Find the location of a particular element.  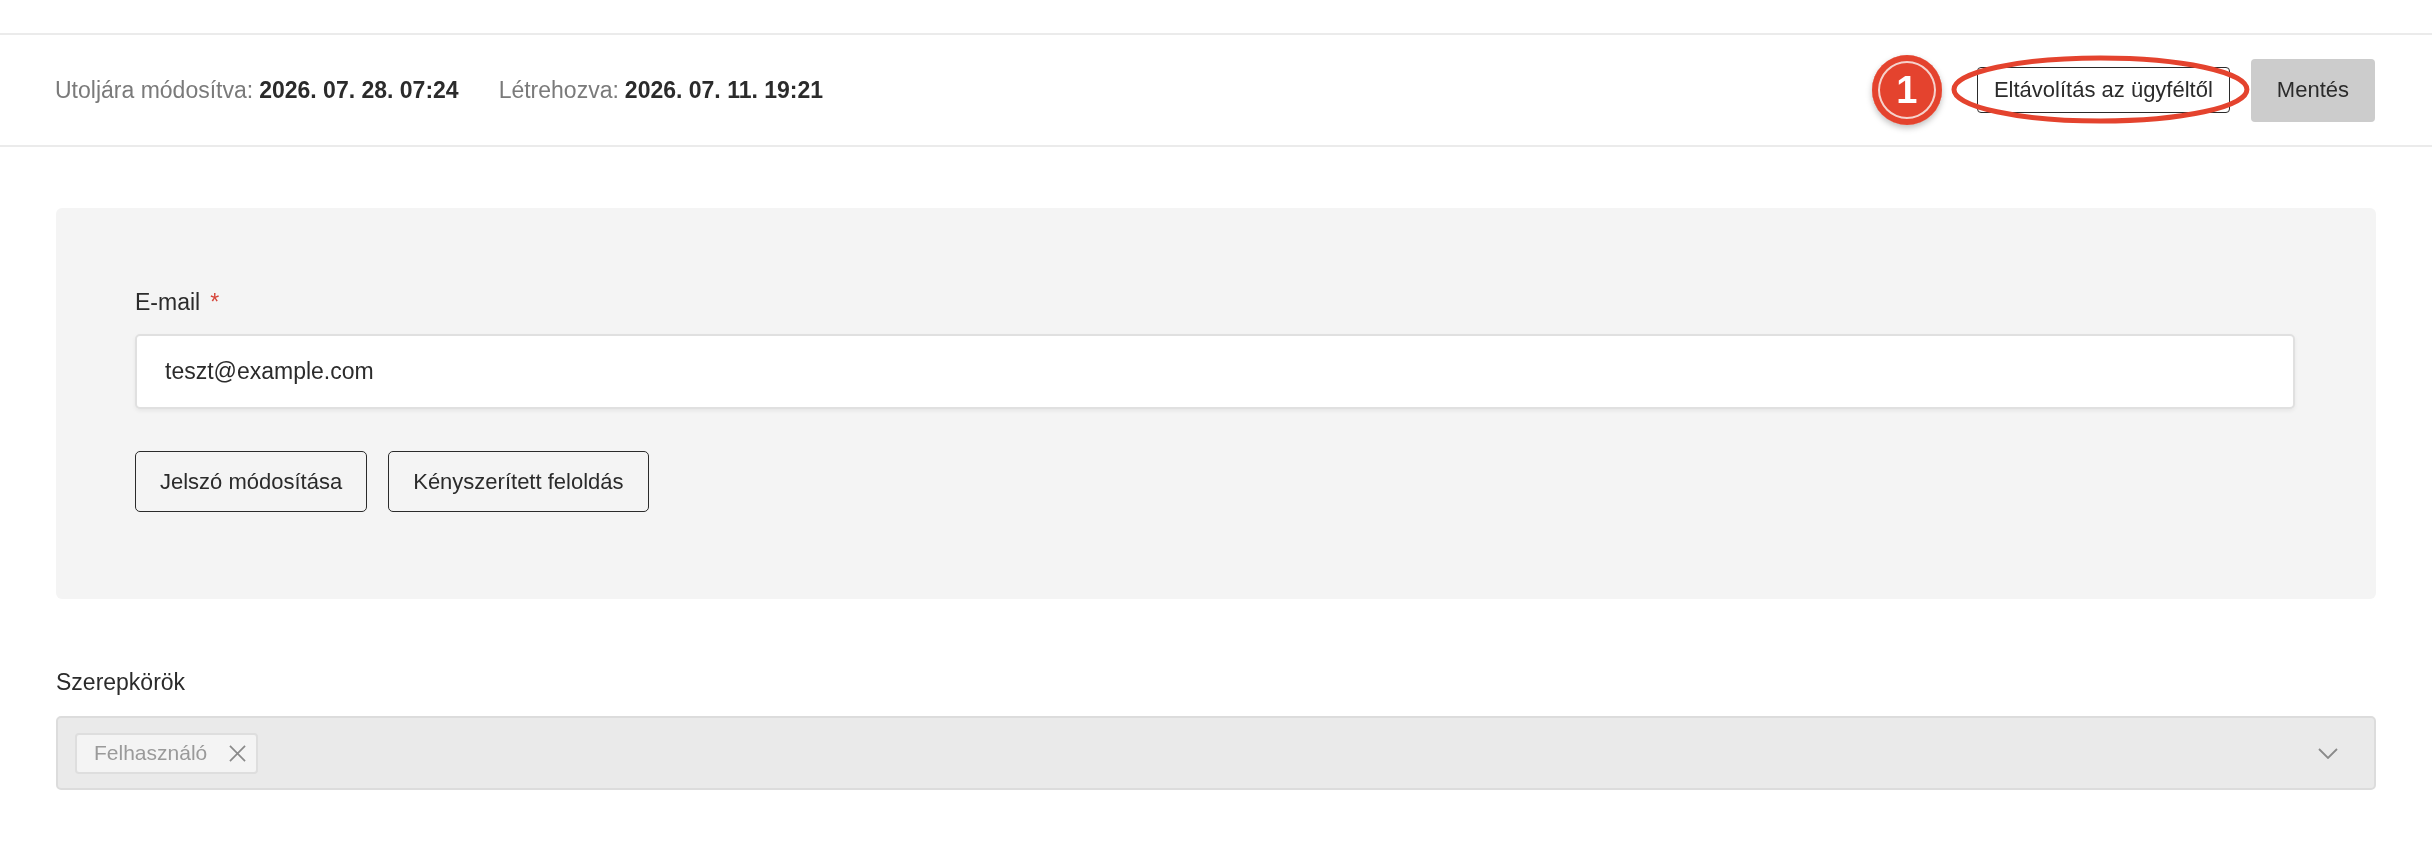

email-label: E-mail is located at coordinates (168, 302).